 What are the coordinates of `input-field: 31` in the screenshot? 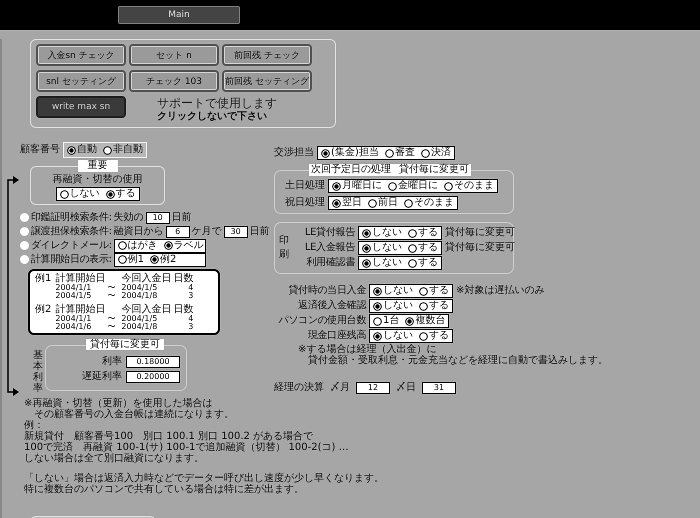 It's located at (439, 388).